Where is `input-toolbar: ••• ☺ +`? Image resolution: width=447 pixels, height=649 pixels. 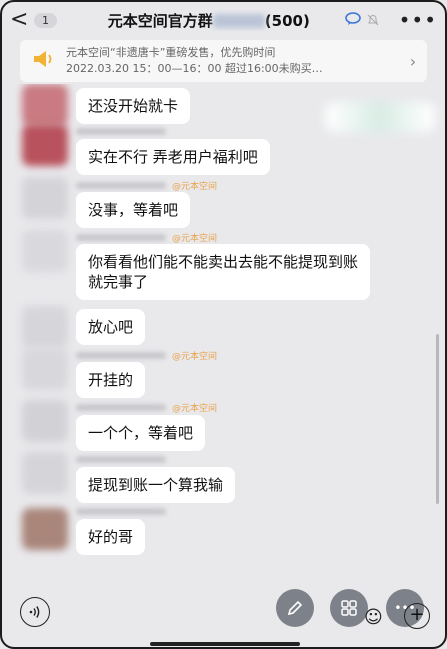 input-toolbar: ••• ☺ + is located at coordinates (223, 614).